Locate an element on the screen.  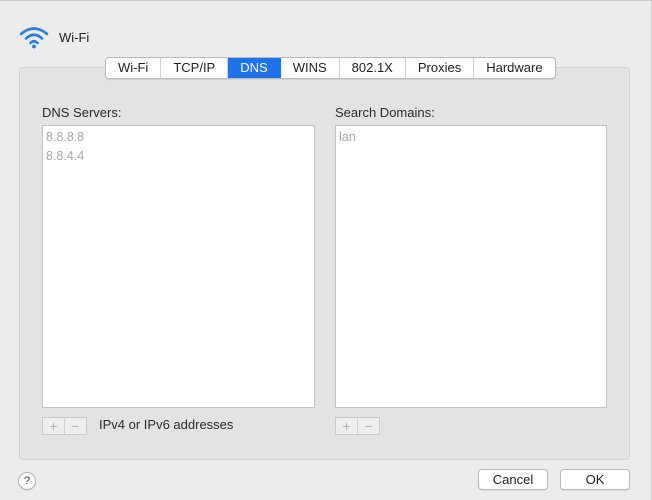
dns-add-button: + is located at coordinates (53, 426).